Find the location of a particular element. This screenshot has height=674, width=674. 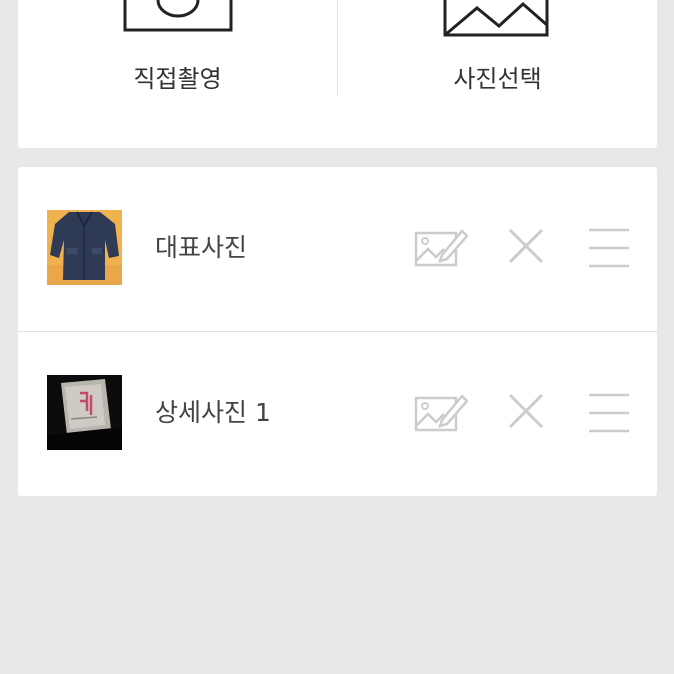

take-photo-button: 직접촬영 is located at coordinates (177, 74).